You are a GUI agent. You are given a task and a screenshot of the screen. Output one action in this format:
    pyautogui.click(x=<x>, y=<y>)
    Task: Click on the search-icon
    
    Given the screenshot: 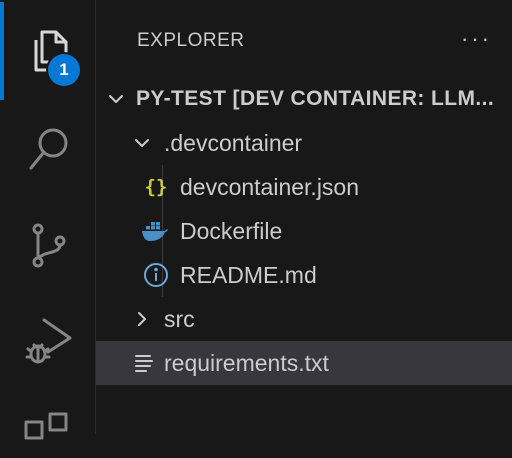 What is the action you would take?
    pyautogui.click(x=49, y=149)
    